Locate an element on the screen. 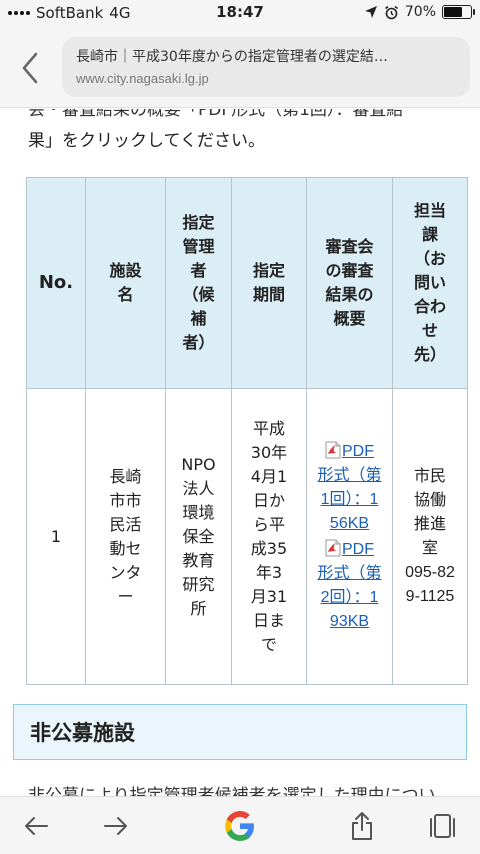 This screenshot has height=854, width=480. arrow-right-icon is located at coordinates (115, 826).